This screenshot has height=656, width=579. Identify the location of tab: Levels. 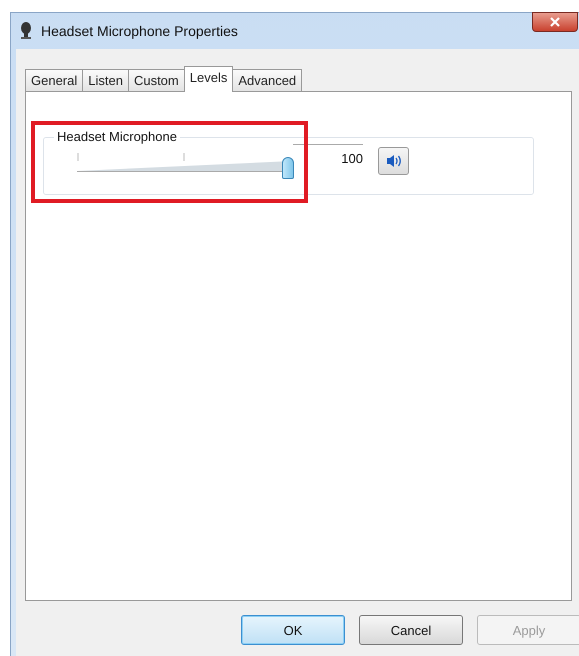
(209, 79).